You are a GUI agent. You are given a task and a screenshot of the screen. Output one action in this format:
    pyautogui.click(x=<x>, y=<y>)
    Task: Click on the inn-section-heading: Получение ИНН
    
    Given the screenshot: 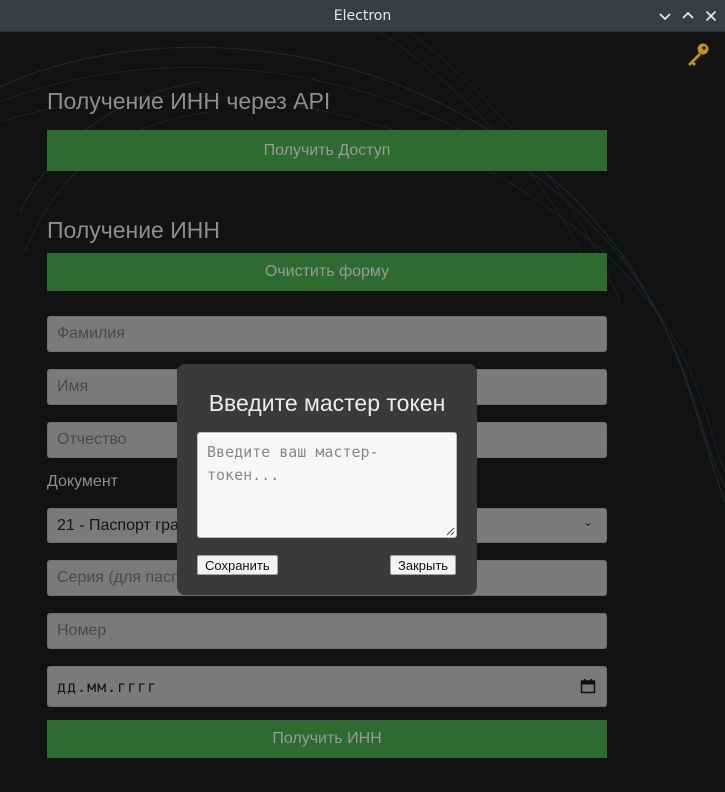 What is the action you would take?
    pyautogui.click(x=133, y=230)
    